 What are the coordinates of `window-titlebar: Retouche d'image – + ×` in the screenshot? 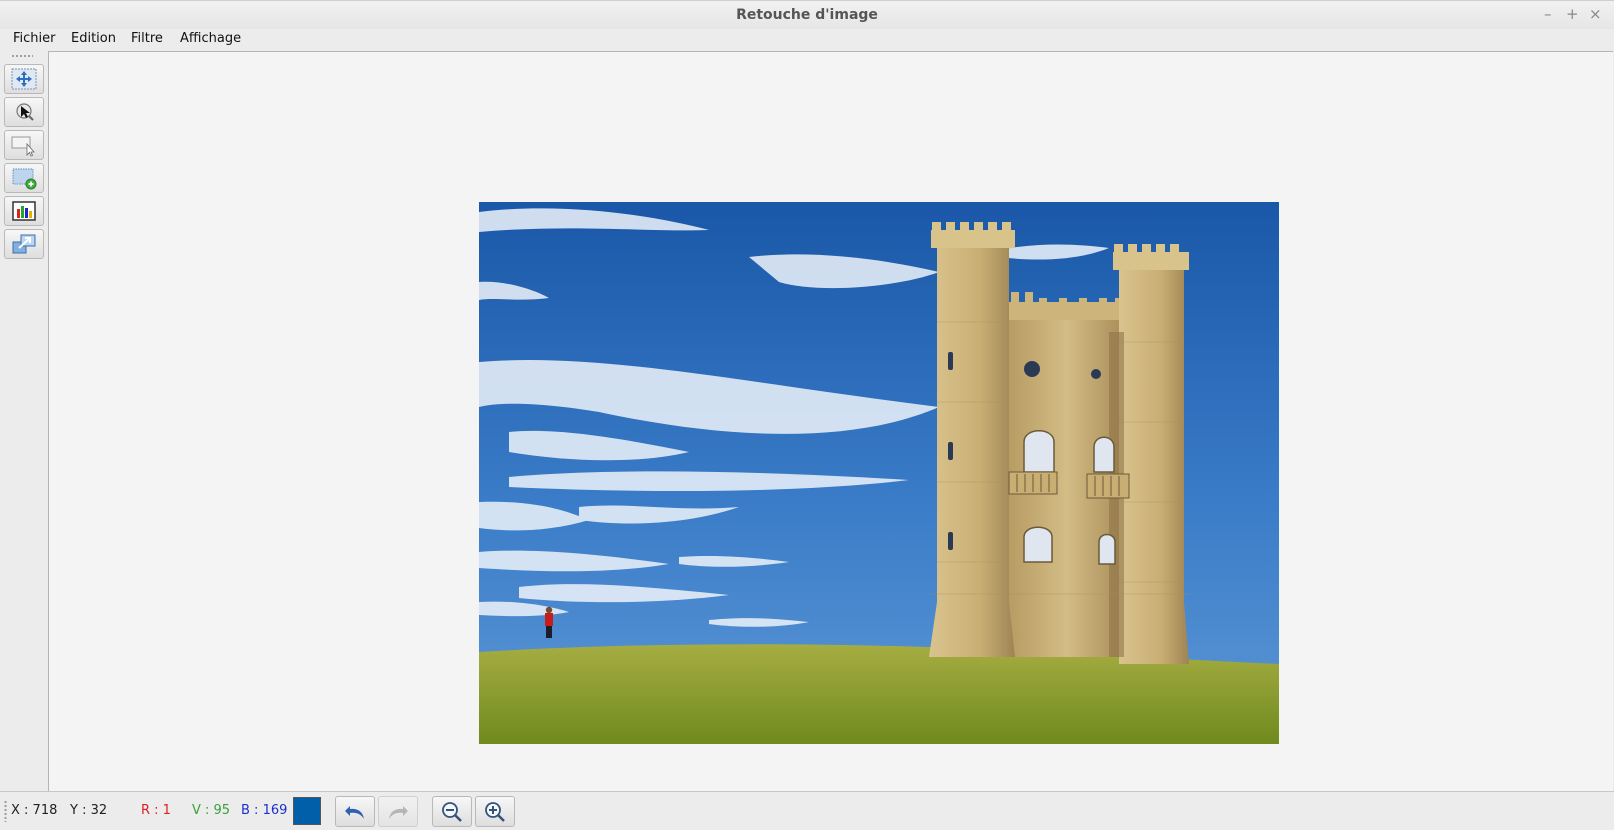 It's located at (807, 14).